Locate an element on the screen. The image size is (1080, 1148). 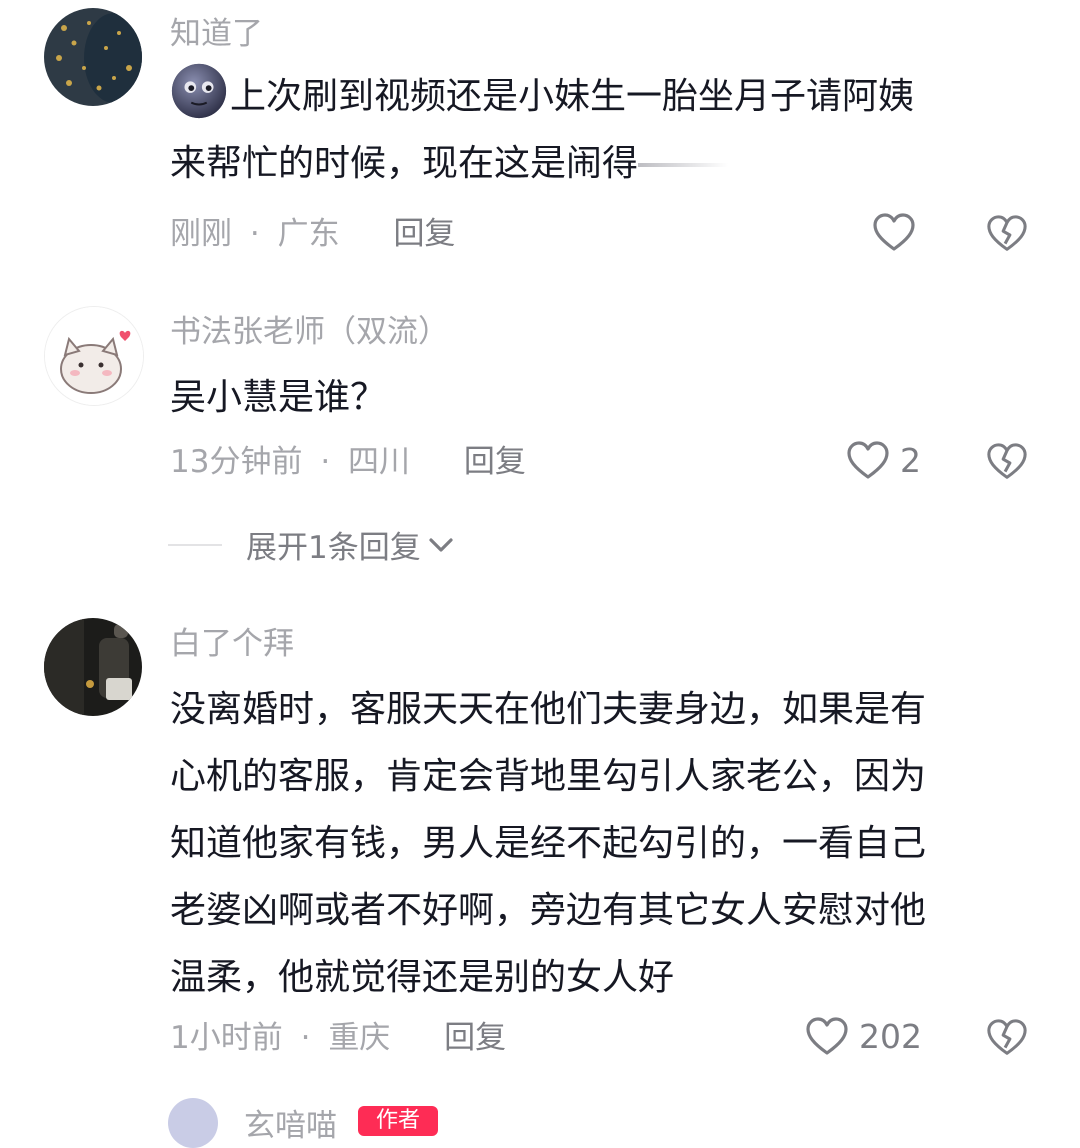
like-button: 2 is located at coordinates (883, 460).